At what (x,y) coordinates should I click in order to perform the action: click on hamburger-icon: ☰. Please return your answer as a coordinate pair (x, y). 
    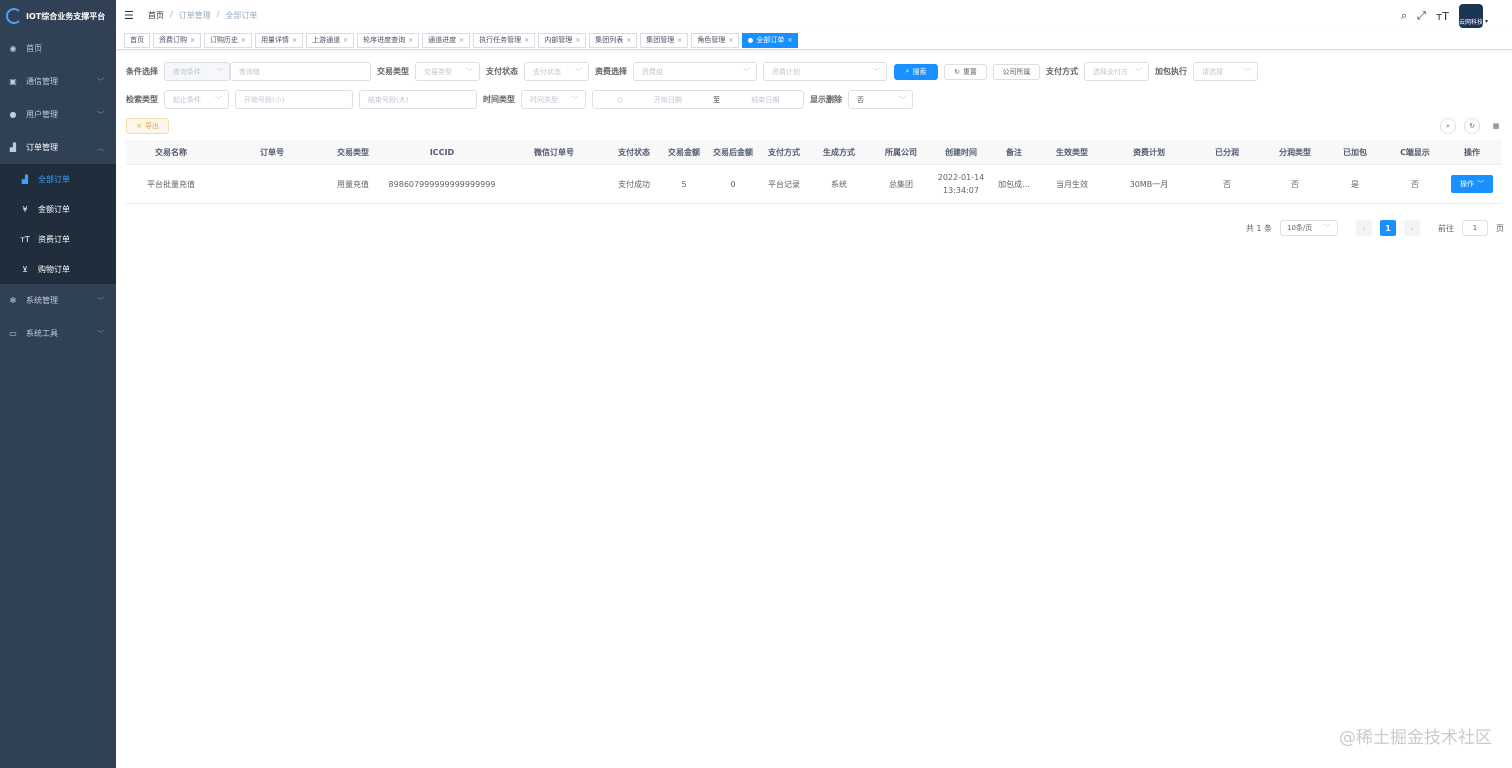
    Looking at the image, I should click on (130, 15).